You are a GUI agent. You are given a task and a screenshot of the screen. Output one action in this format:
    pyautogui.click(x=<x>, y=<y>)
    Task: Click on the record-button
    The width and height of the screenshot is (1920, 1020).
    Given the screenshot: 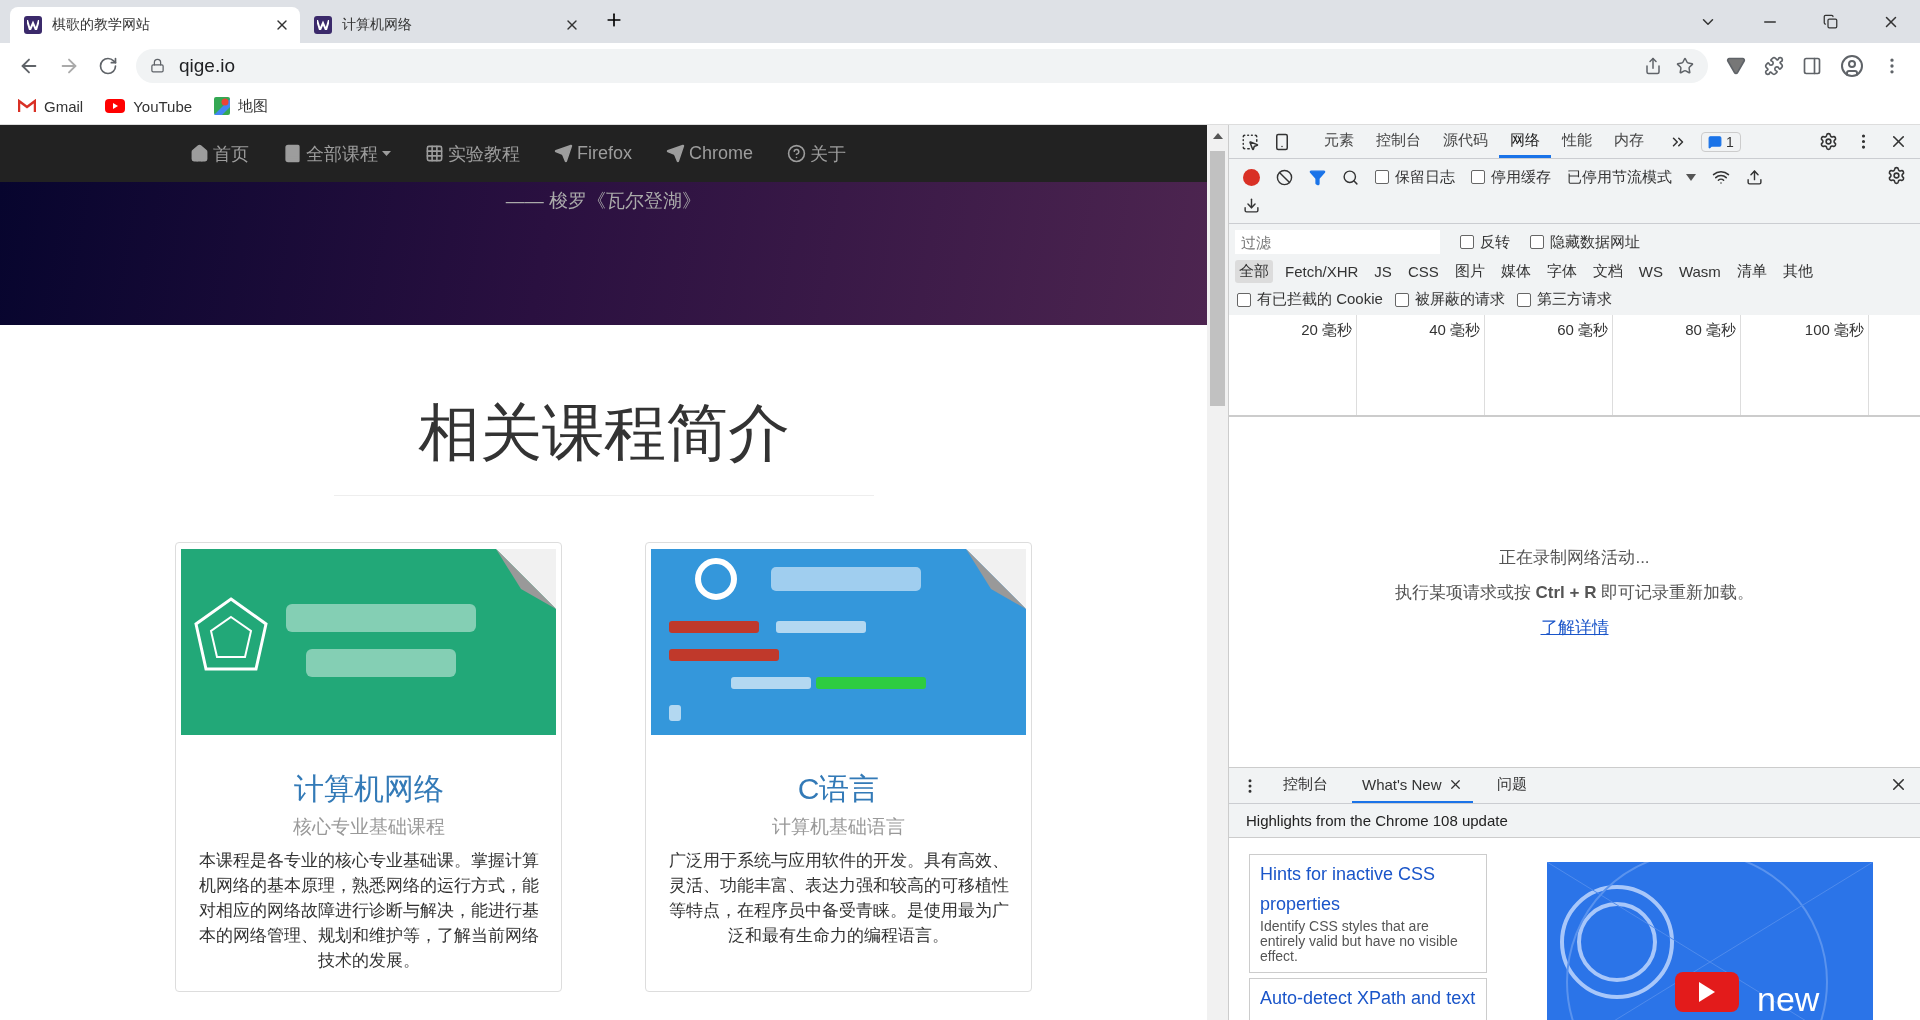 What is the action you would take?
    pyautogui.click(x=1251, y=177)
    